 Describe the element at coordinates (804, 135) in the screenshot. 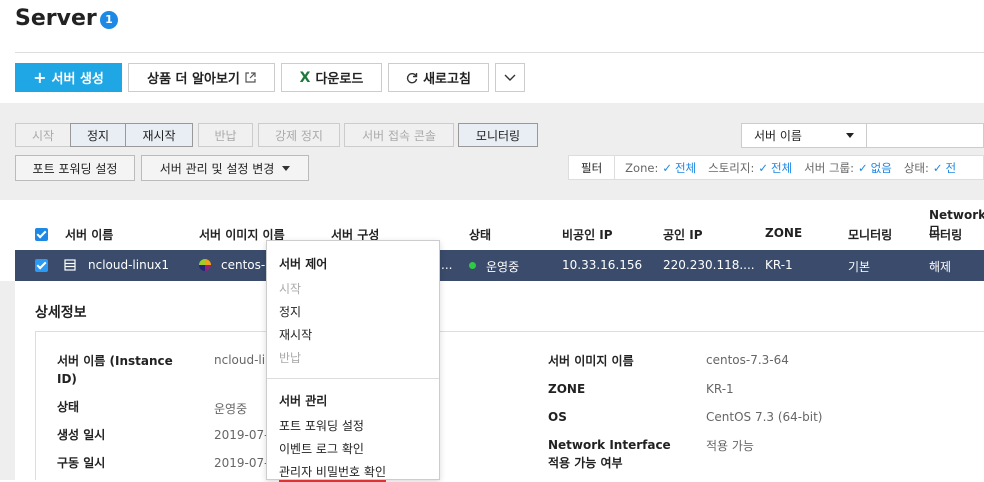

I see `search-field-select: 서버 이름` at that location.